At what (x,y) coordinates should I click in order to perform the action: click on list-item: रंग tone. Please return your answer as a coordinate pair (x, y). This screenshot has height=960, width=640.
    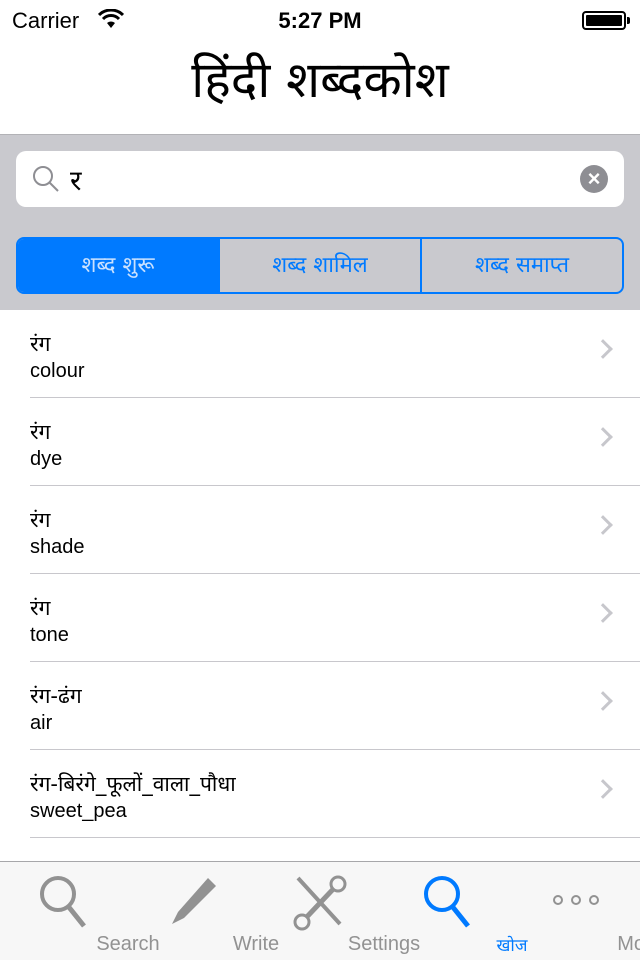
    Looking at the image, I should click on (335, 618).